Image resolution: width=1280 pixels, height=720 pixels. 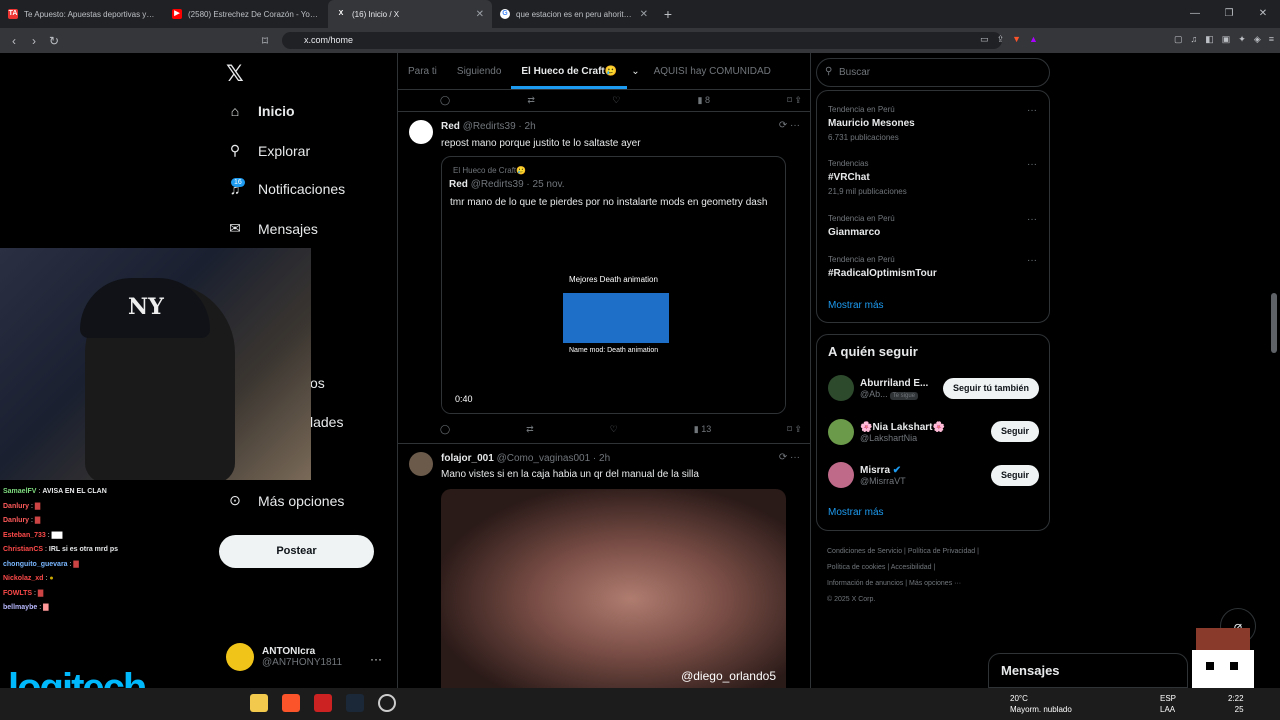 I want to click on home-icon: ⌂, so click(x=235, y=111).